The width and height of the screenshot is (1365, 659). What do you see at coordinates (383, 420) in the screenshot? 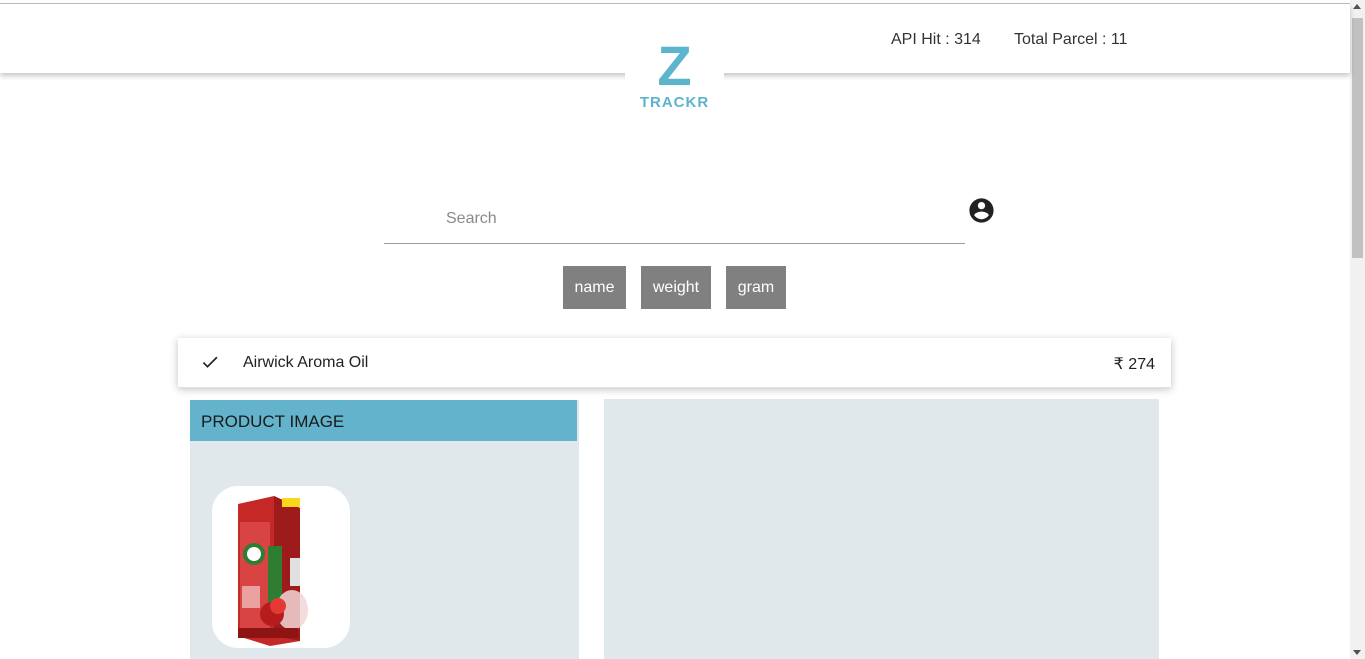
I see `product-image-panel-header: PRODUCT IMAGE` at bounding box center [383, 420].